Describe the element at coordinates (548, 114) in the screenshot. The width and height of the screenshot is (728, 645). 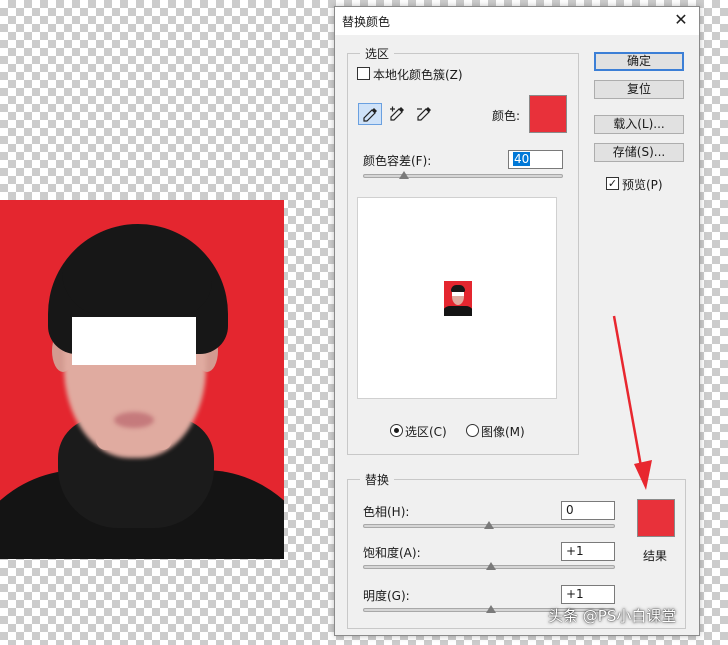
I see `selection-color-swatch` at that location.